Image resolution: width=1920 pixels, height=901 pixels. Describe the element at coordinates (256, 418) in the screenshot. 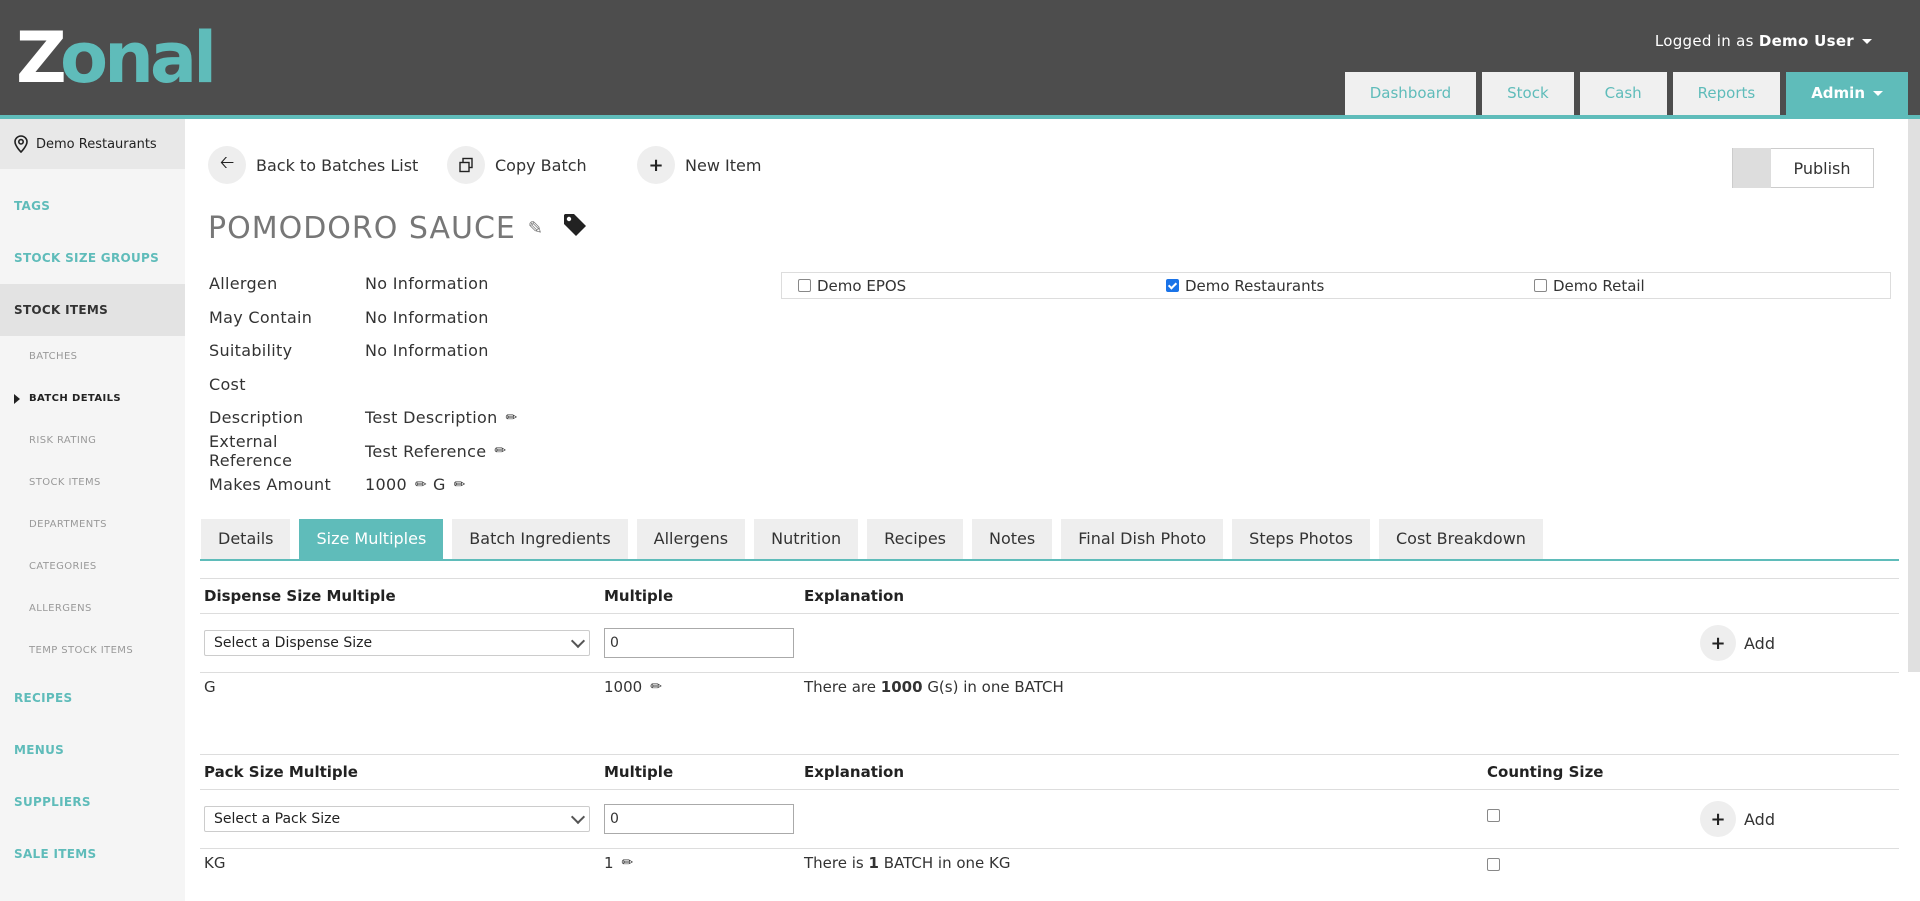

I see `description-label: Description` at that location.